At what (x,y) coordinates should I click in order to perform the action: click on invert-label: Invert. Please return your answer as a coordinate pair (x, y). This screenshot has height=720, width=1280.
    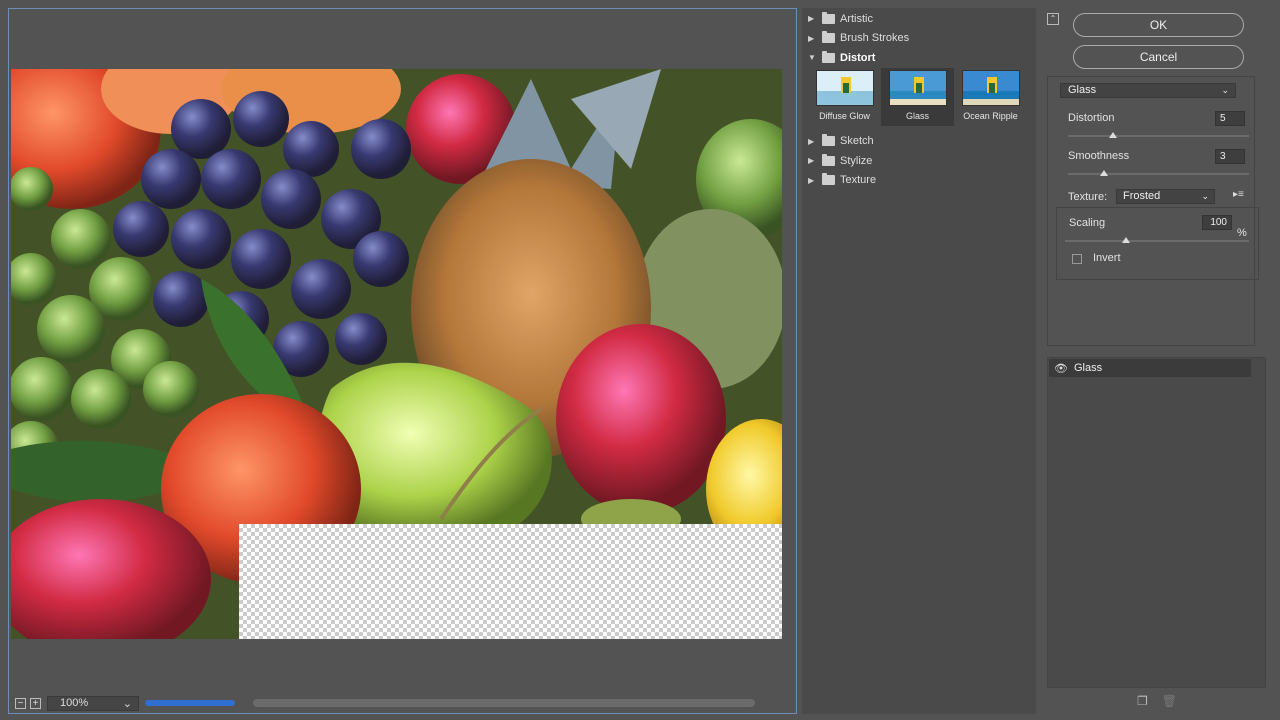
    Looking at the image, I should click on (1107, 258).